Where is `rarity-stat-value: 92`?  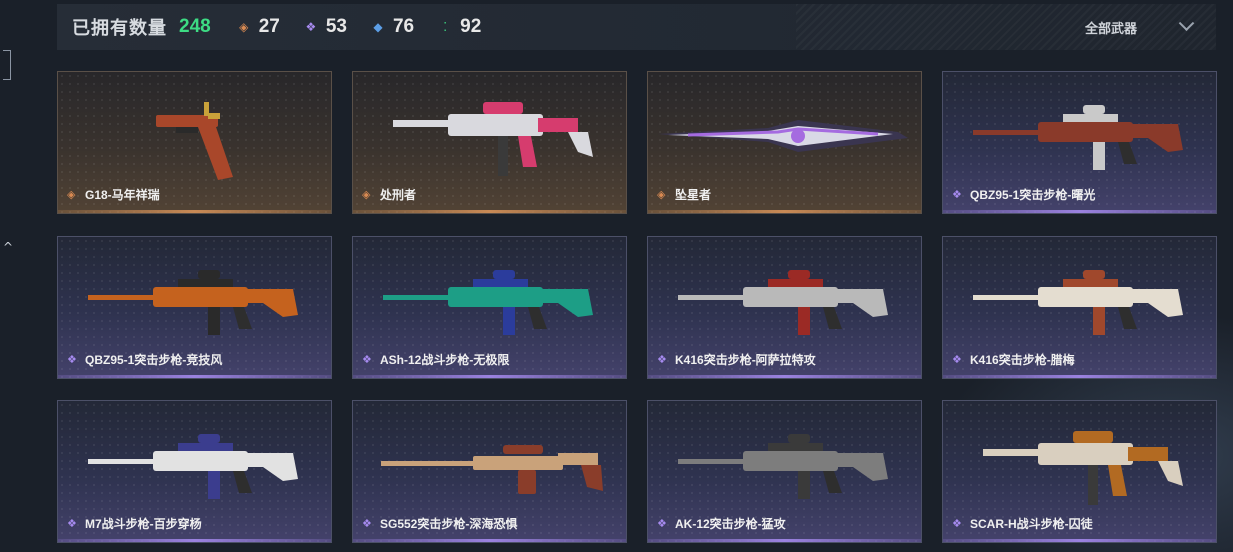
rarity-stat-value: 92 is located at coordinates (471, 26).